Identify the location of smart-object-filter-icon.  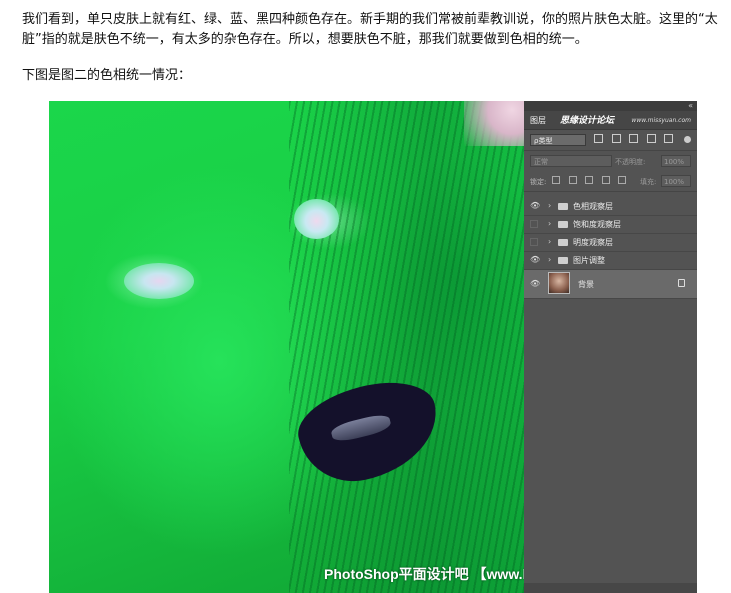
(669, 138).